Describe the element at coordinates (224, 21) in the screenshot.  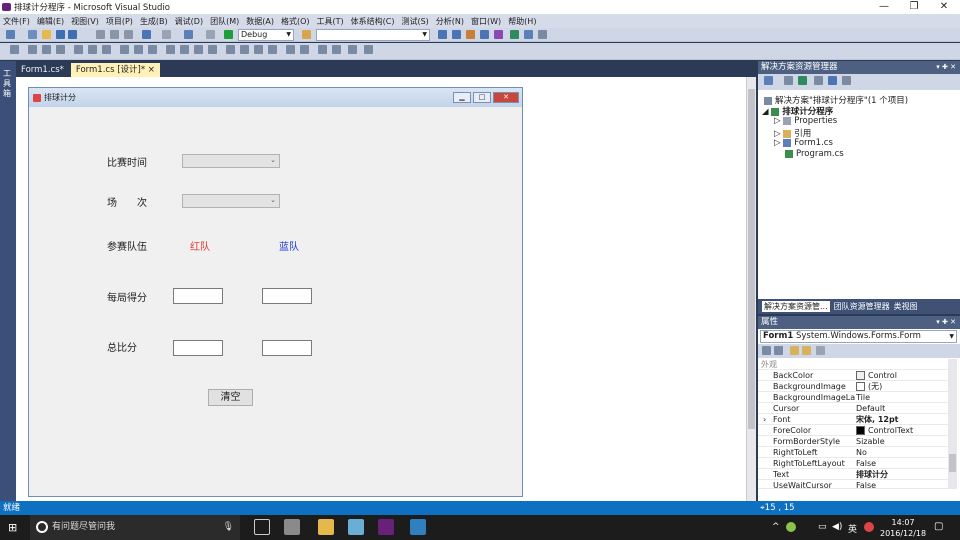
I see `menu-team: 团队(M)` at that location.